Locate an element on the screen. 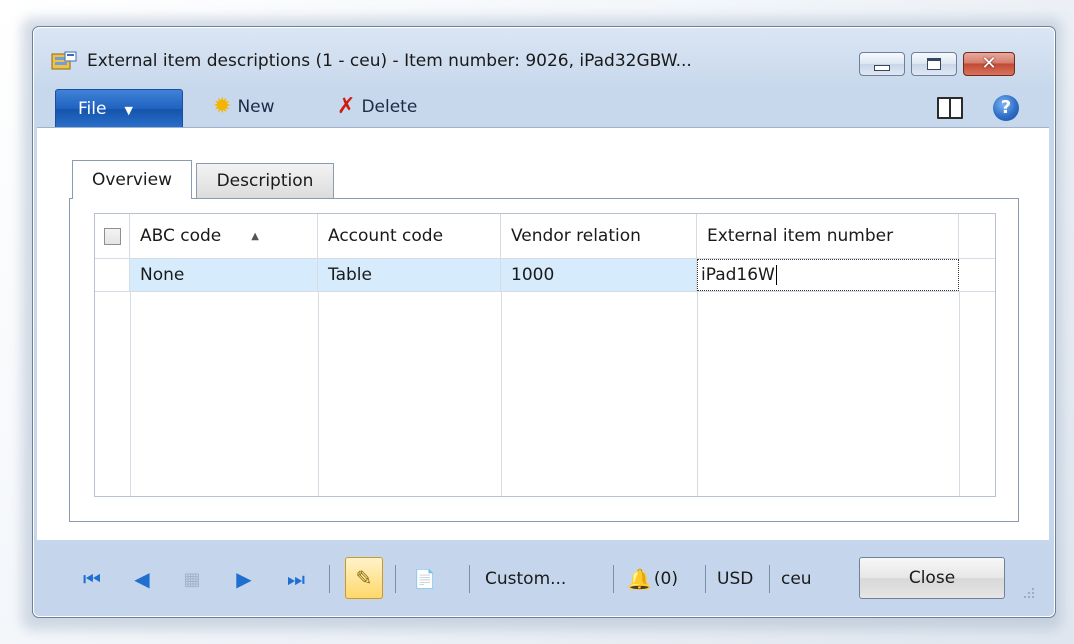  close-icon: ✕ is located at coordinates (989, 63).